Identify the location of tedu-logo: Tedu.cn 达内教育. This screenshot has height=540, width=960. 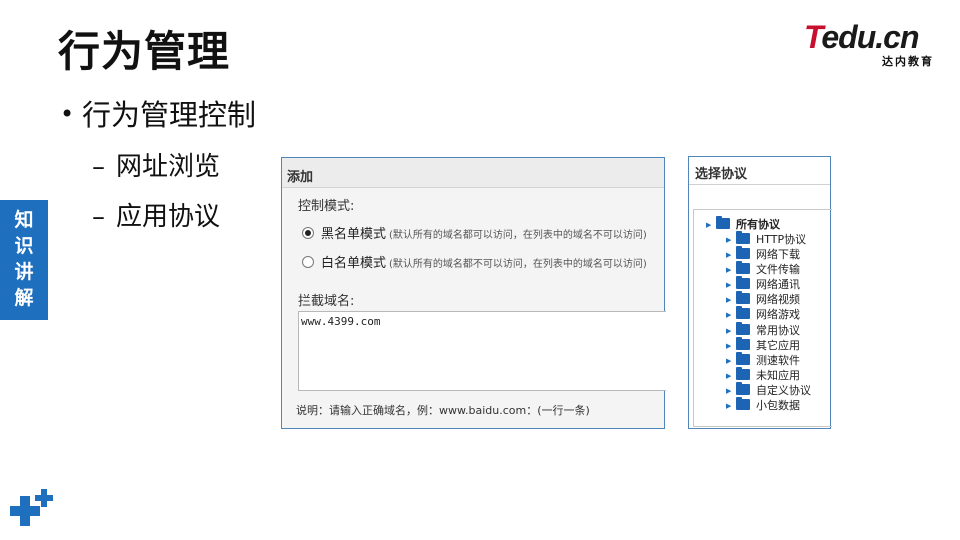
(870, 44).